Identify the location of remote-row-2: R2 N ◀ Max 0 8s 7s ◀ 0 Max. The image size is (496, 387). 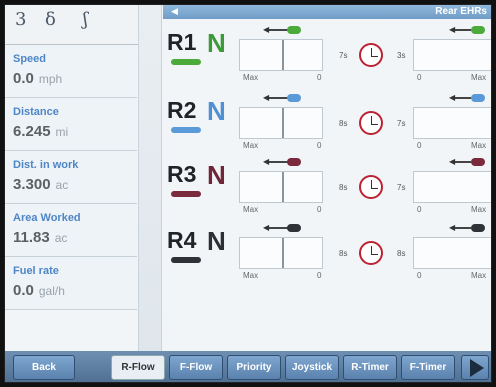
(327, 123).